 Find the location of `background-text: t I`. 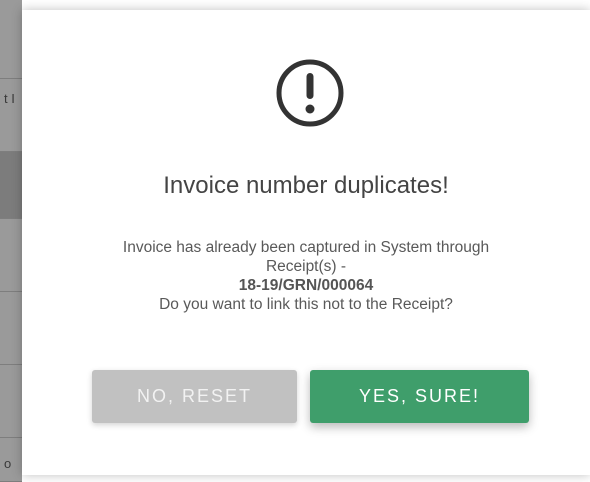

background-text: t I is located at coordinates (9, 98).